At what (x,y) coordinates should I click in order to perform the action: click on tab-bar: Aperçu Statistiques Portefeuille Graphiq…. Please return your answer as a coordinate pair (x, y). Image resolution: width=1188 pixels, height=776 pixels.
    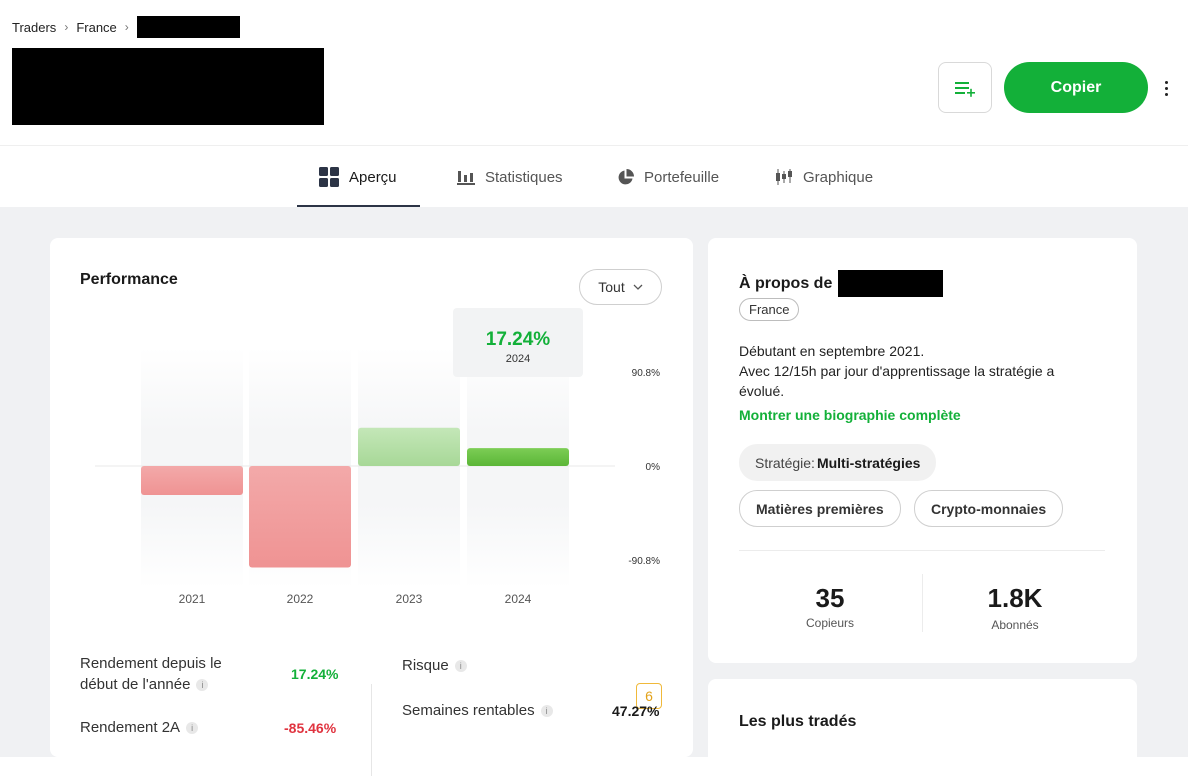
    Looking at the image, I should click on (594, 176).